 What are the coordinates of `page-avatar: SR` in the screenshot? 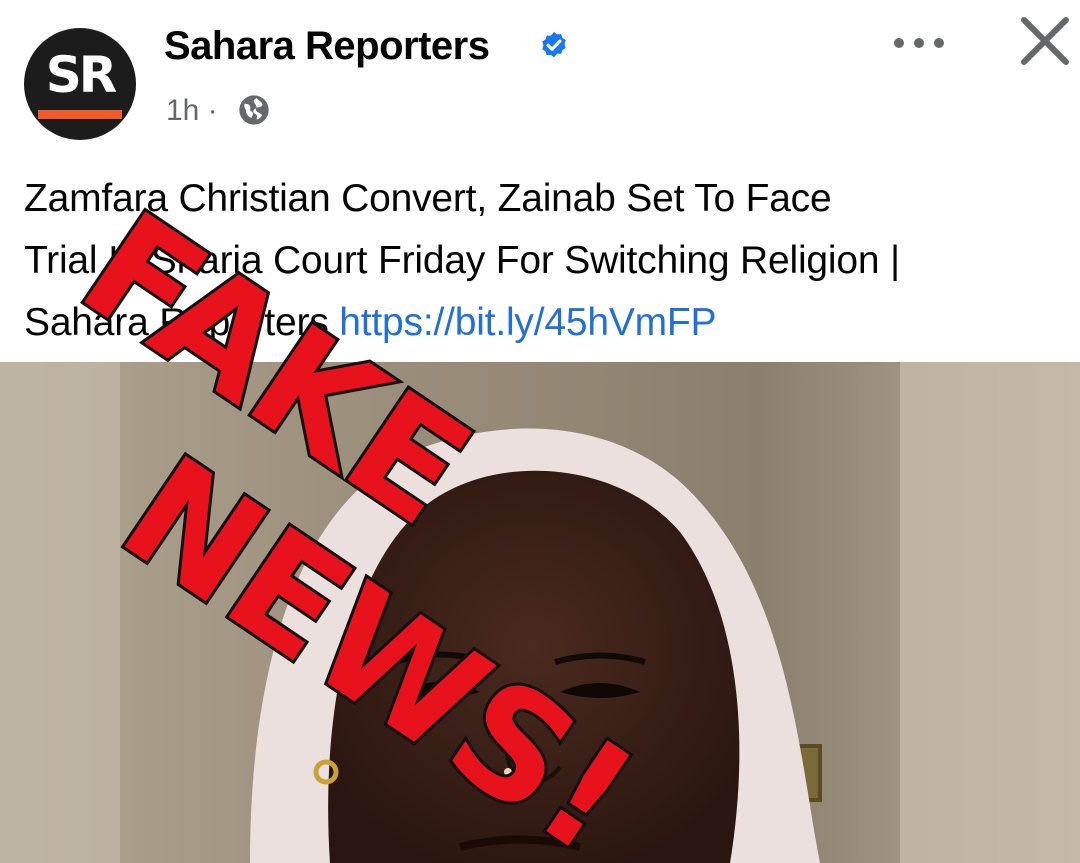 It's located at (80, 84).